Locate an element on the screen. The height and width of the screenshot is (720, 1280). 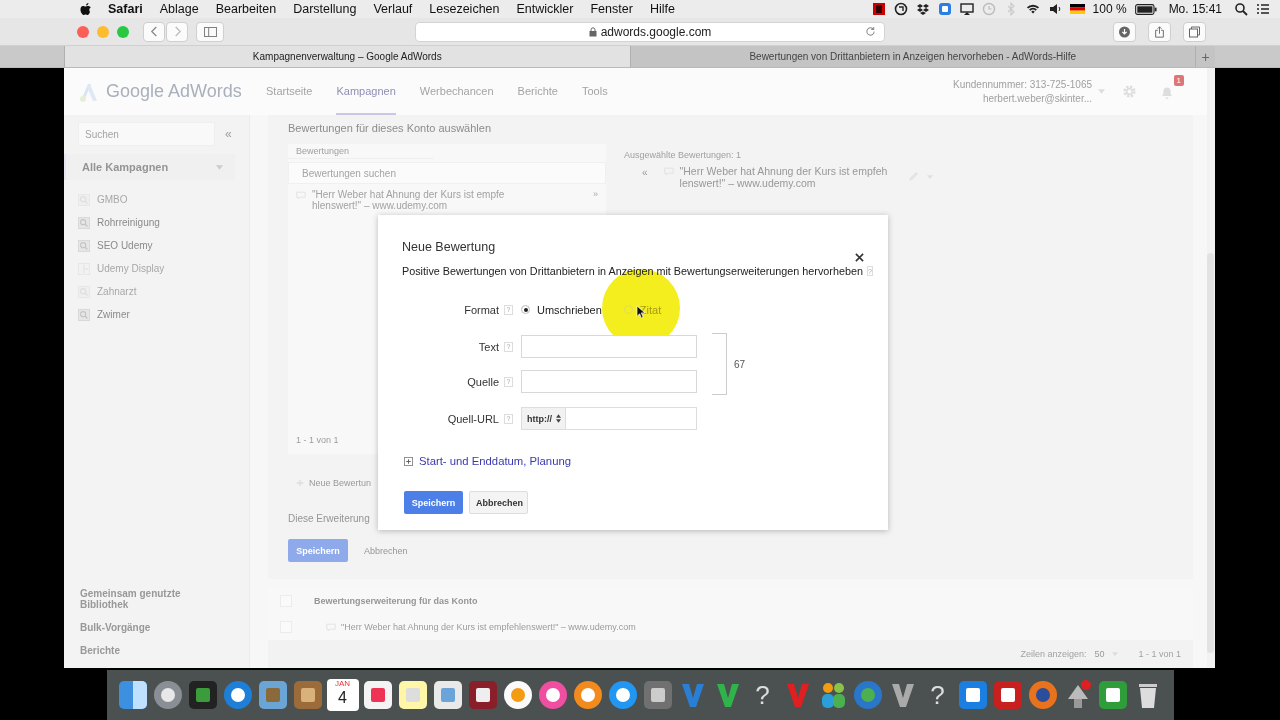
campaign-link: Zwimer is located at coordinates (113, 314).